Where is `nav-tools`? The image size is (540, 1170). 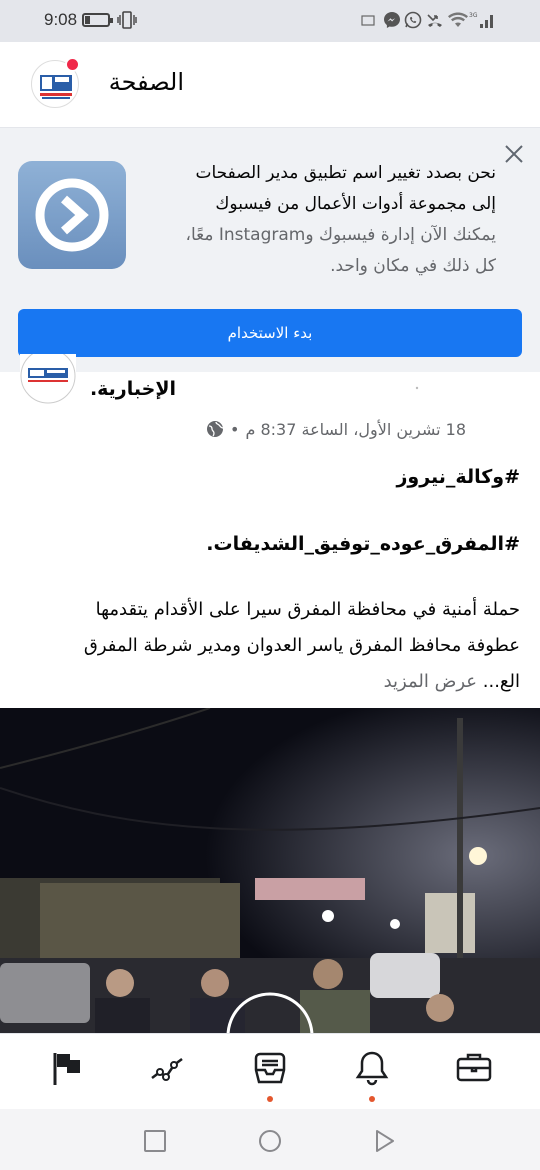 nav-tools is located at coordinates (474, 1068).